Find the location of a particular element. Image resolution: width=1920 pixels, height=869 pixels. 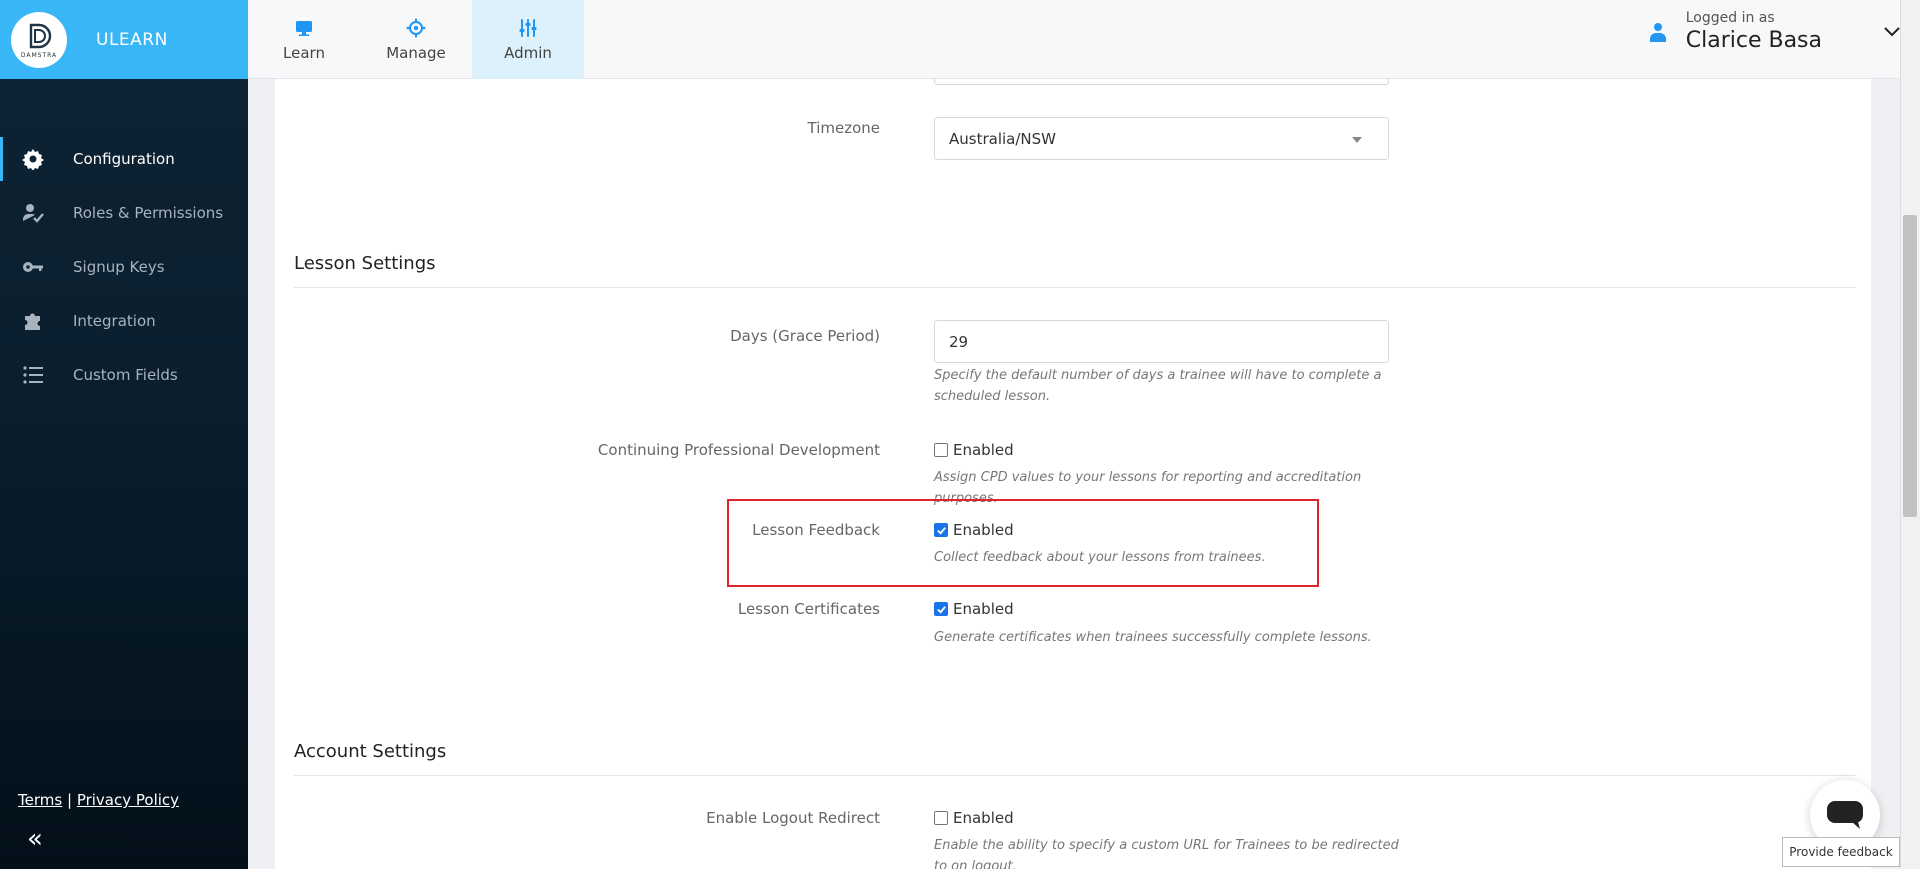

sidebar-item-label: Configuration is located at coordinates (124, 159).